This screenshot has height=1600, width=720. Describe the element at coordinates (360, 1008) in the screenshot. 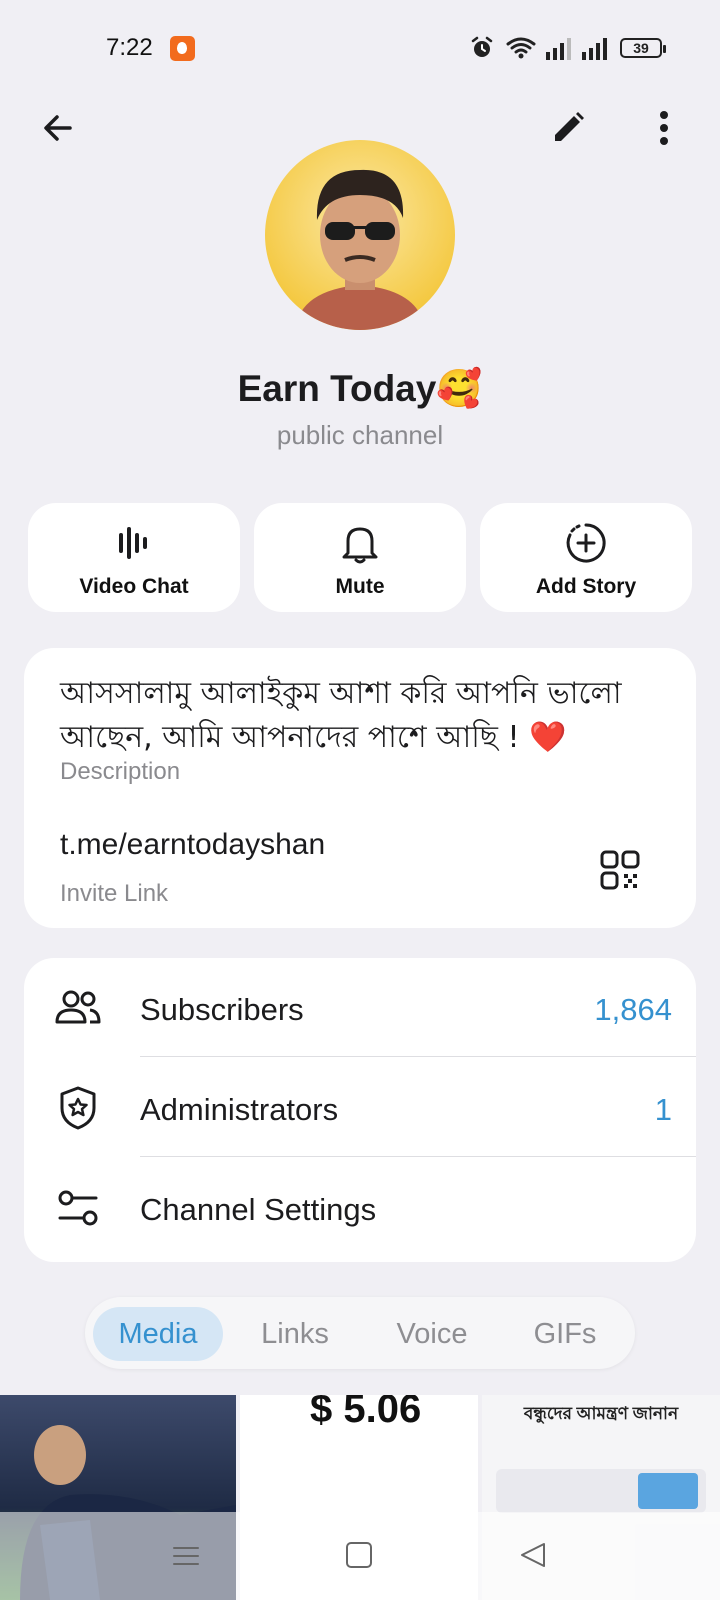

I see `subscribers-row: Subscribers 1,864` at that location.